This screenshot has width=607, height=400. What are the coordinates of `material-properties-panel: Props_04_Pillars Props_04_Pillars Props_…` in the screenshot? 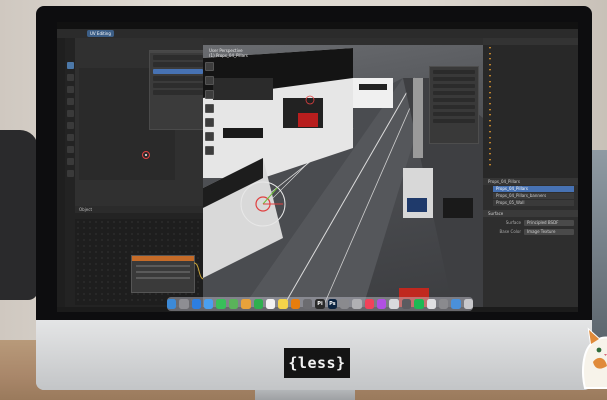 It's located at (530, 242).